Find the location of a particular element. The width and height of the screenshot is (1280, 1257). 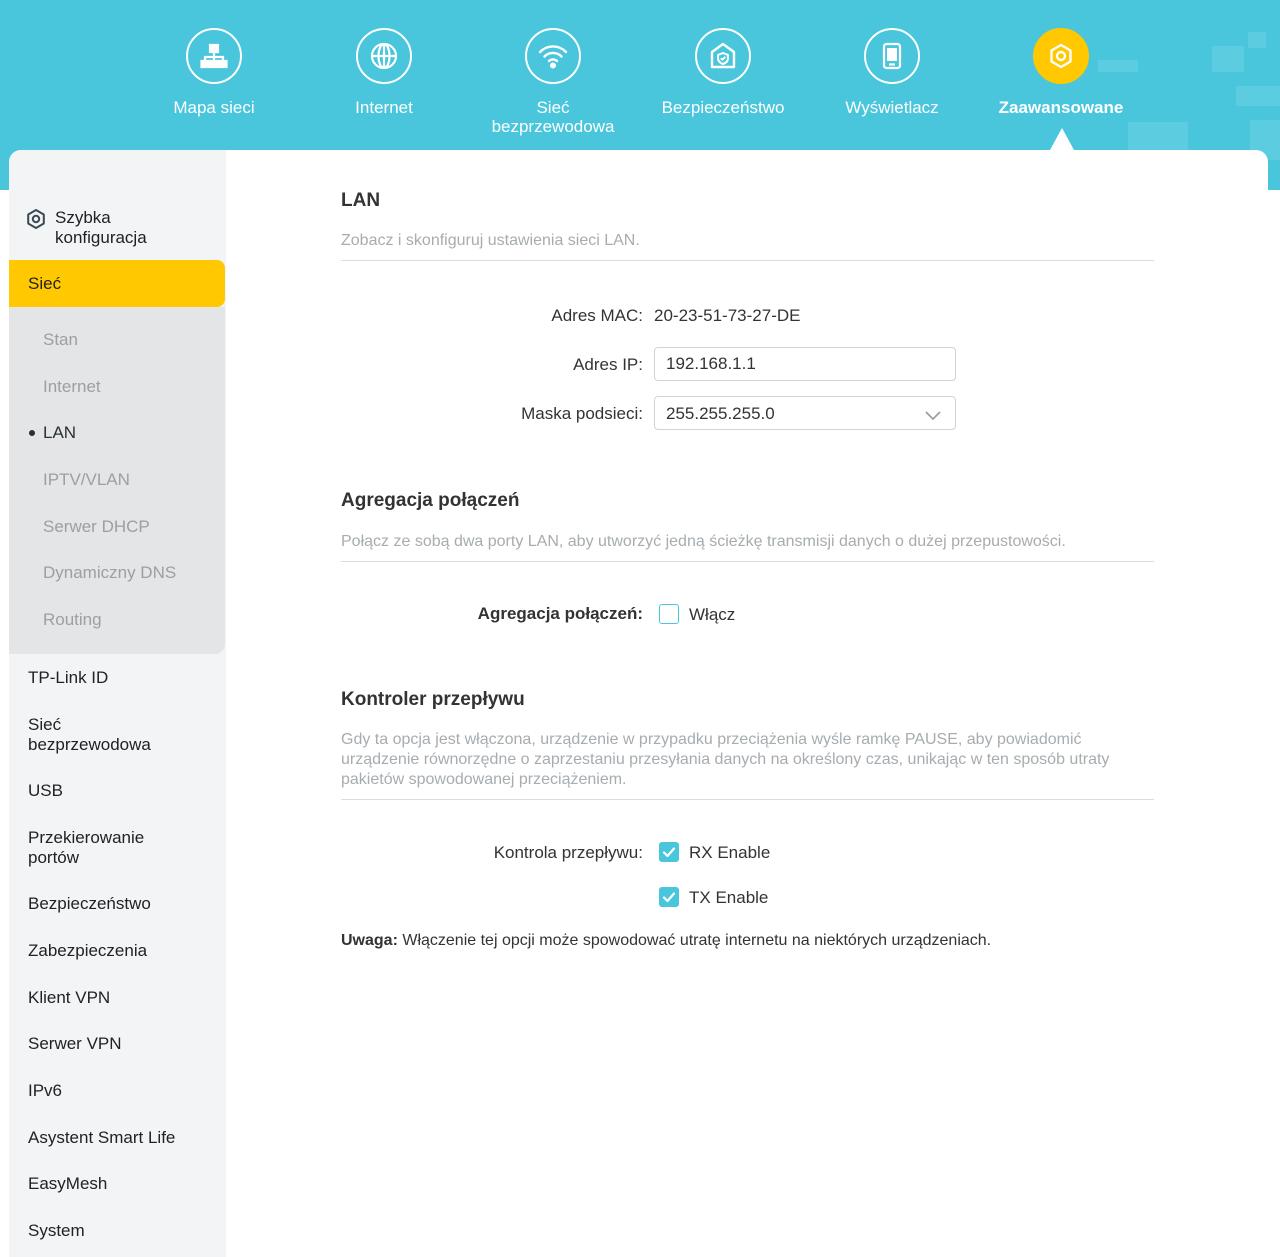

sidebar-item-tplink-id: TP-Link ID is located at coordinates (123, 678).